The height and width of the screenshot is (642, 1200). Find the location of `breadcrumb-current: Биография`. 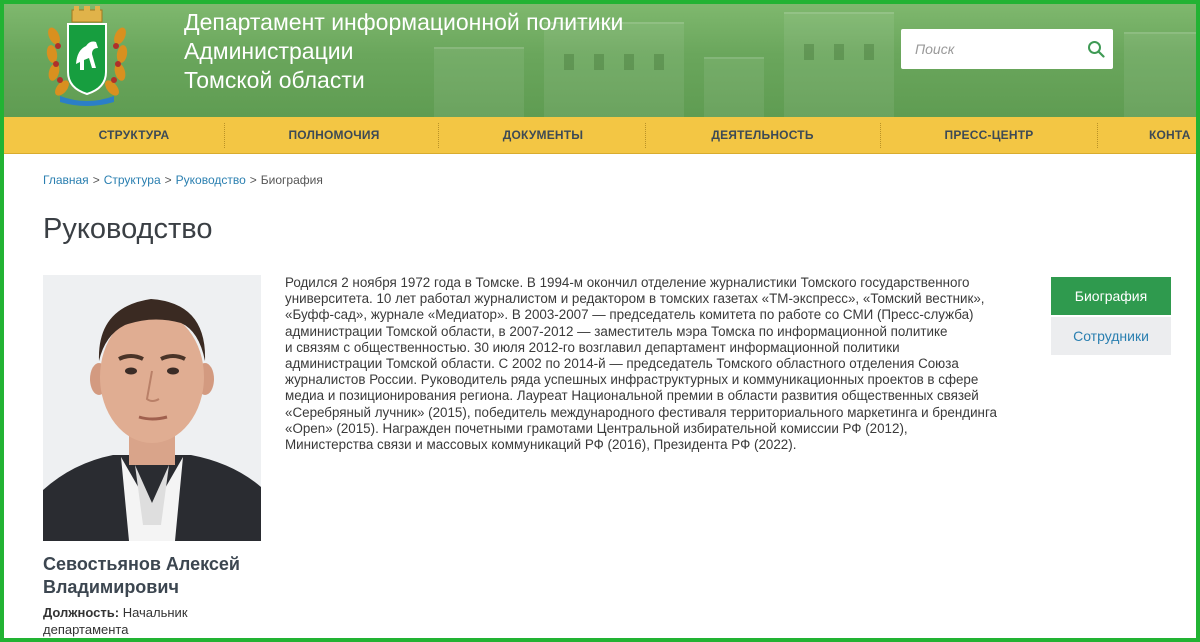

breadcrumb-current: Биография is located at coordinates (291, 180).